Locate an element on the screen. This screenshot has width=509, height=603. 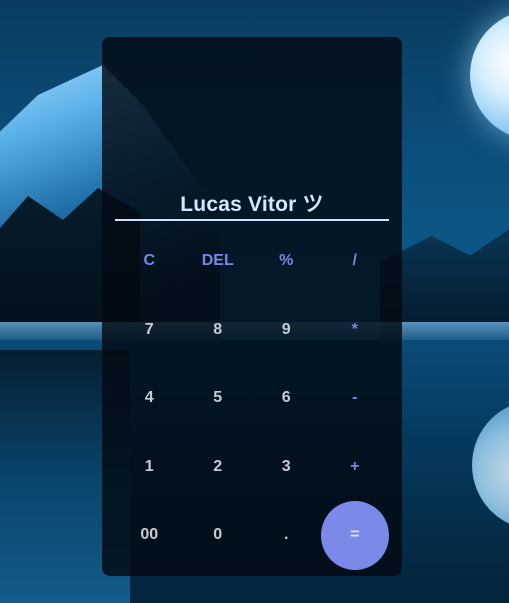
display-value: Lucas Vitor ツ is located at coordinates (252, 204).